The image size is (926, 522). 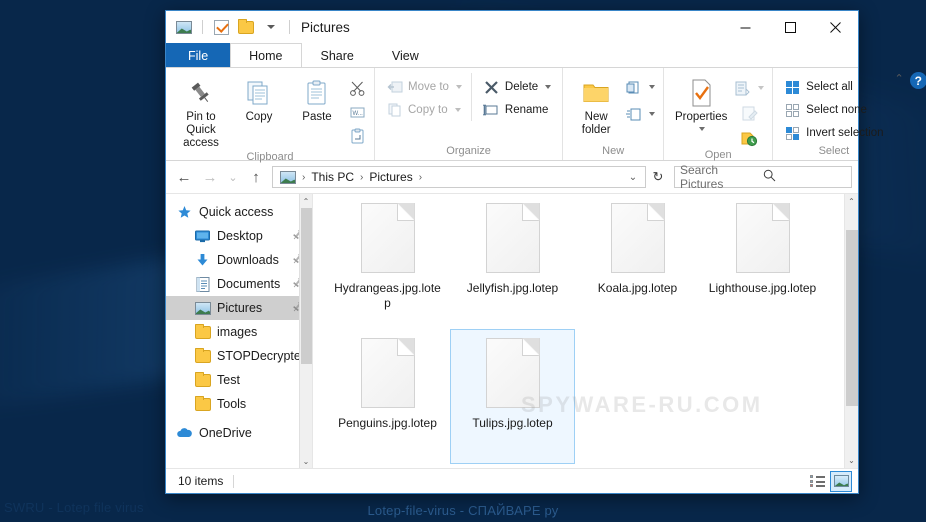 What do you see at coordinates (792, 87) in the screenshot?
I see `select-all-icon` at bounding box center [792, 87].